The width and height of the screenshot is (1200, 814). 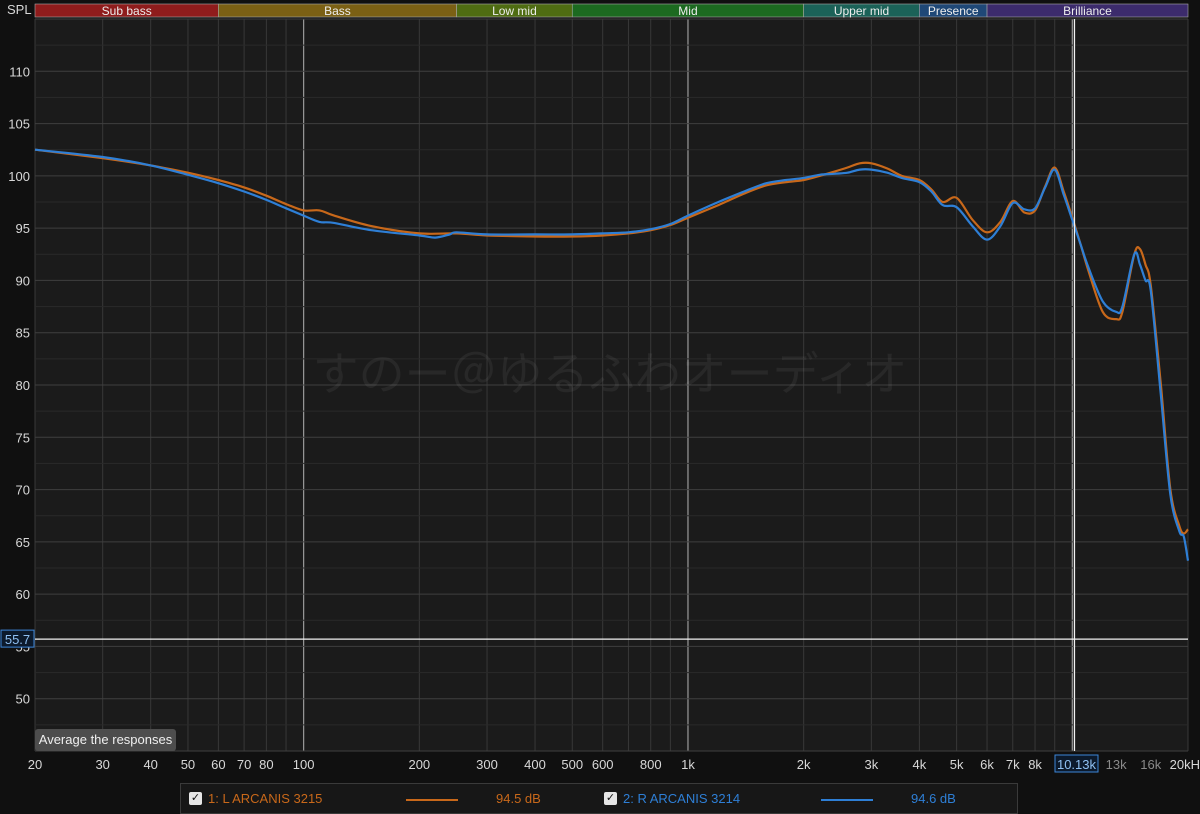 What do you see at coordinates (23, 490) in the screenshot?
I see `y-tick-label: 70` at bounding box center [23, 490].